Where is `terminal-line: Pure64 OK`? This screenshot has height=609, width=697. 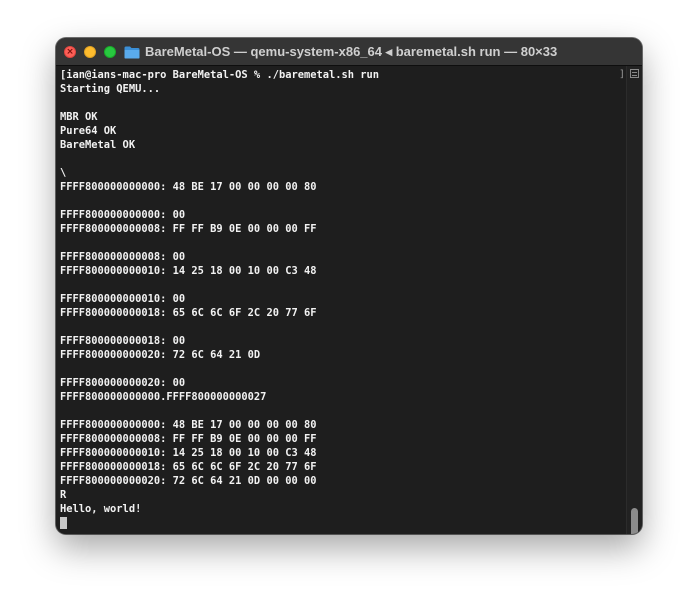 terminal-line: Pure64 OK is located at coordinates (88, 131).